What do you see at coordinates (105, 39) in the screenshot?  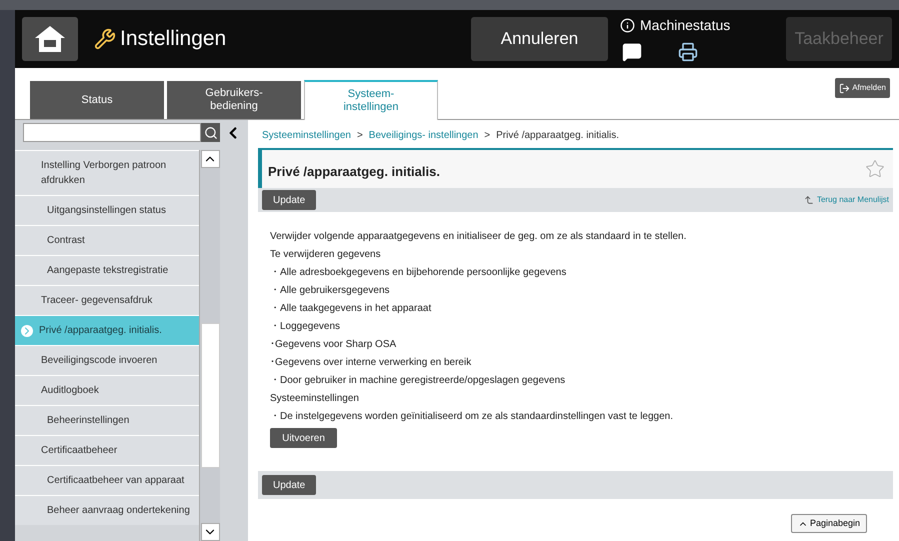 I see `tools-icon` at bounding box center [105, 39].